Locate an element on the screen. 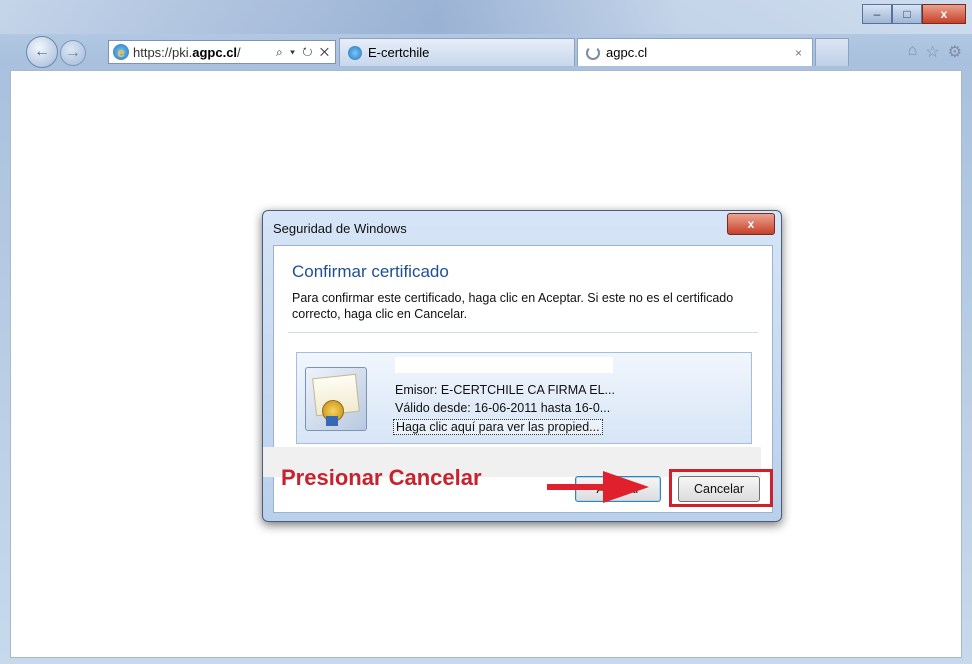 This screenshot has height=664, width=972. dialog-close-button: x is located at coordinates (751, 224).